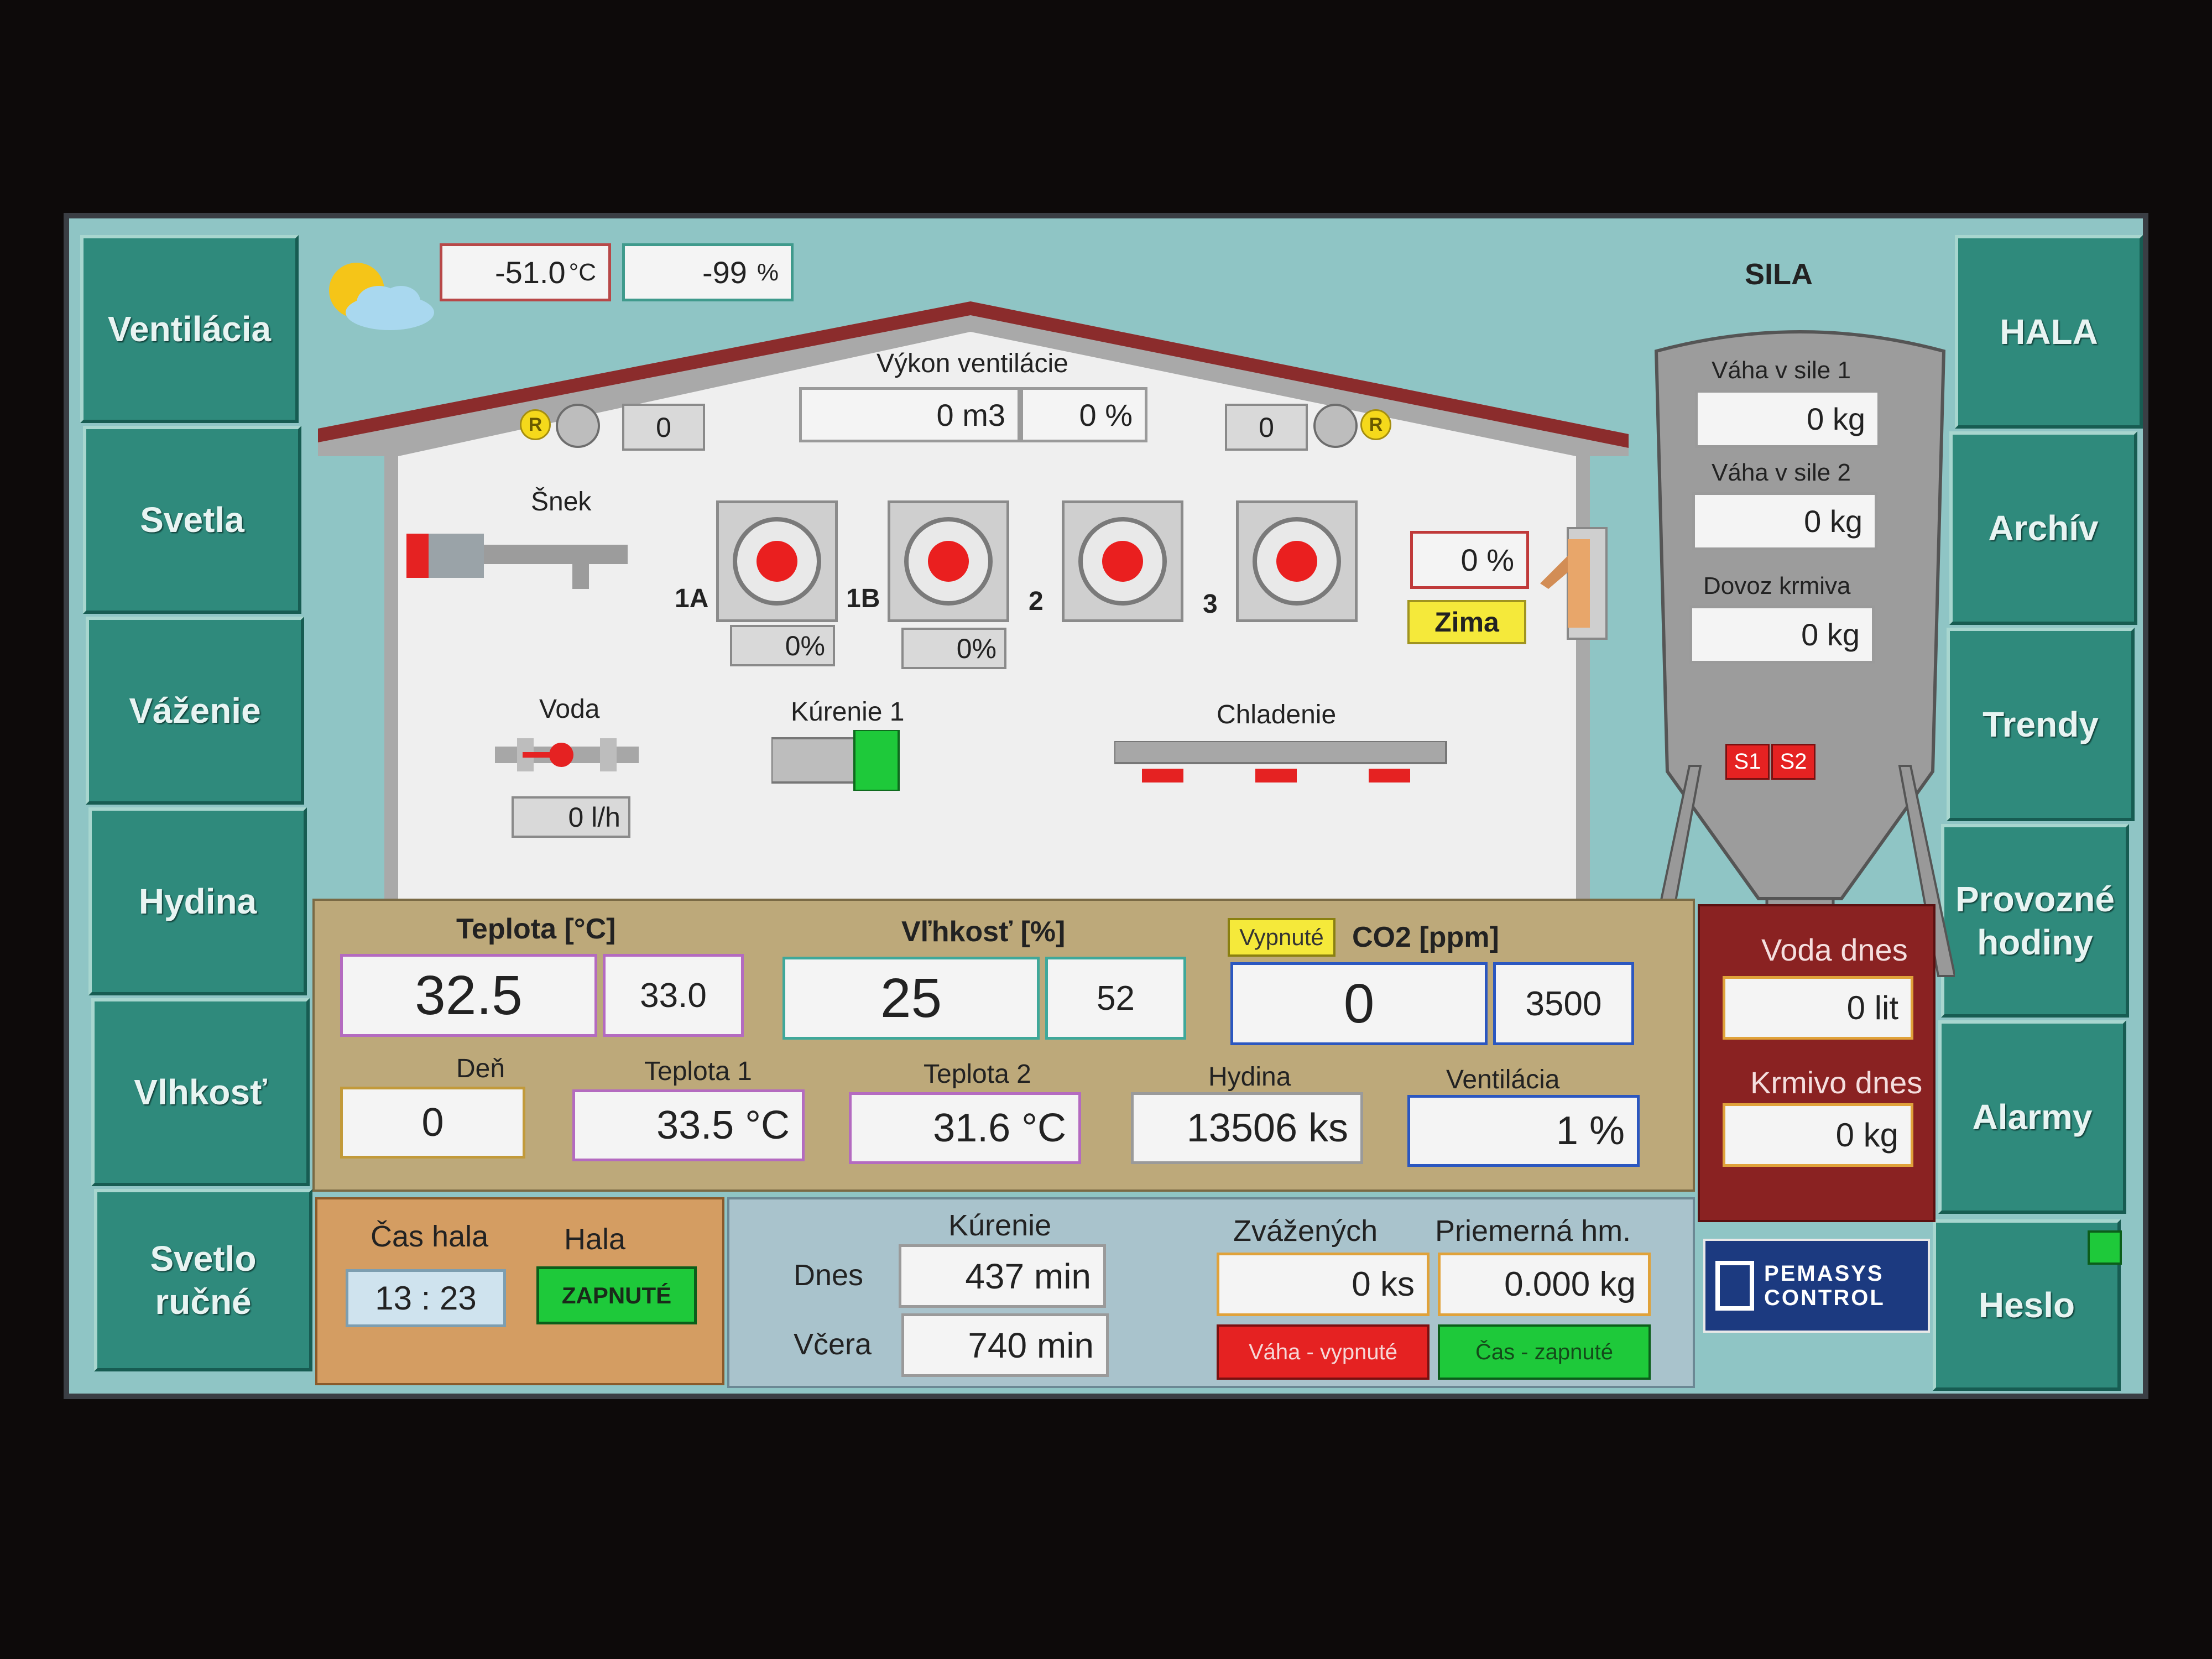 The height and width of the screenshot is (1659, 2212). What do you see at coordinates (1818, 1135) in the screenshot?
I see `feed-today-value: 0 kg` at bounding box center [1818, 1135].